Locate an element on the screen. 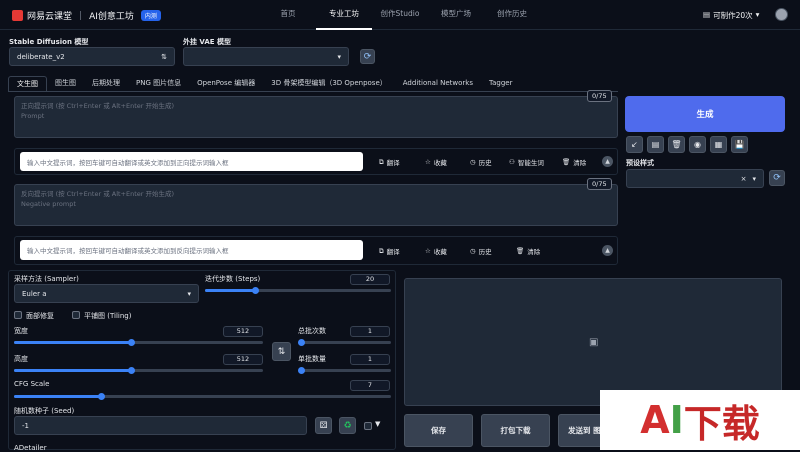  brand-logo: 网易云课堂 | AI创意工坊 内测 is located at coordinates (86, 15).